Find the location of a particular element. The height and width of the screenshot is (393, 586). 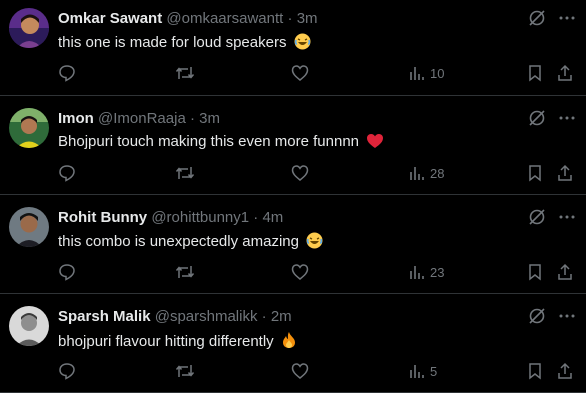

tweet-actions: 5 is located at coordinates (293, 371).